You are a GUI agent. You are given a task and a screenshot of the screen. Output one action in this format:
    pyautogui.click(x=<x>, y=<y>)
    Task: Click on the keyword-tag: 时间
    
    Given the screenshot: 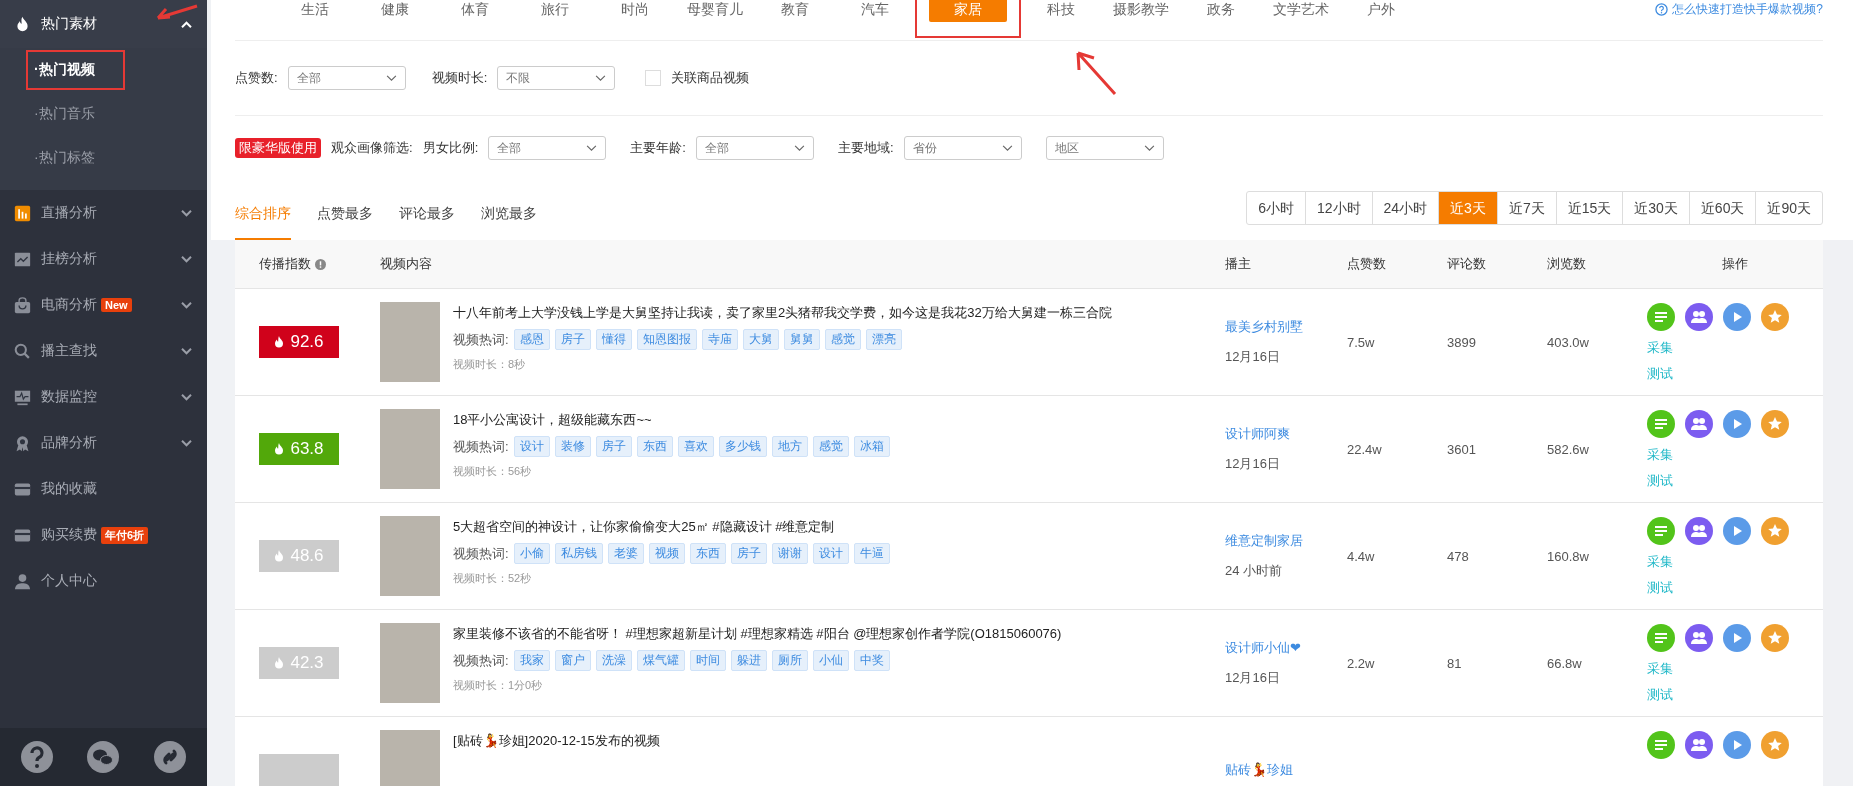 What is the action you would take?
    pyautogui.click(x=707, y=660)
    